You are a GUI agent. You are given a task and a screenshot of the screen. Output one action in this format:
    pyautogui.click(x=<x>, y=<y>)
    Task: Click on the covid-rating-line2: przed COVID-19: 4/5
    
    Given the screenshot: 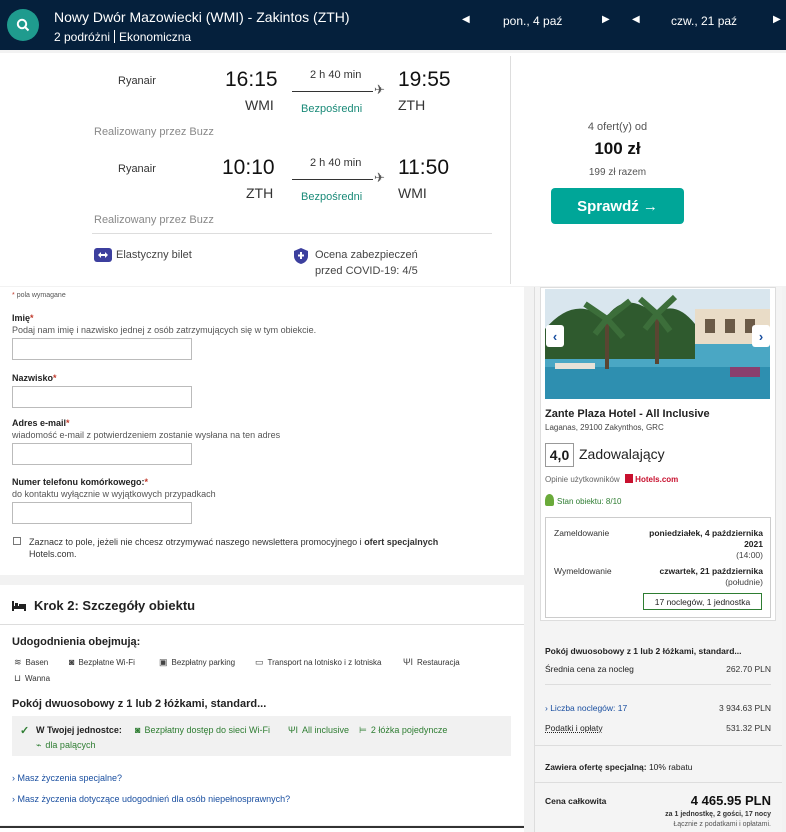 What is the action you would take?
    pyautogui.click(x=366, y=271)
    